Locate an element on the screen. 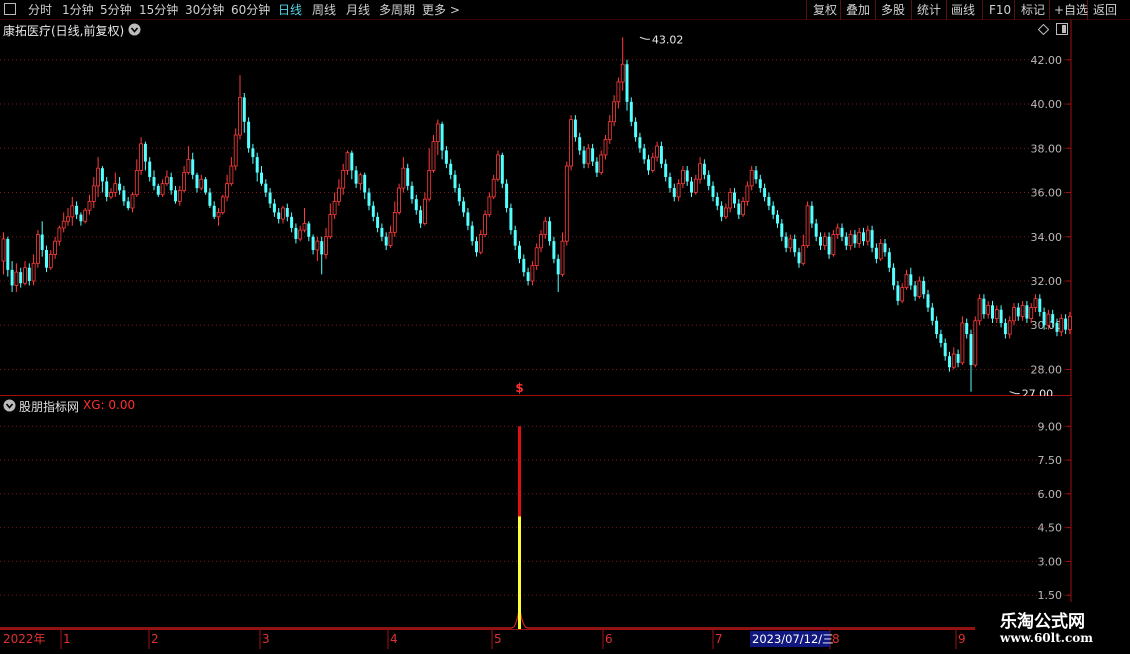  diamond-icon is located at coordinates (1043, 29).